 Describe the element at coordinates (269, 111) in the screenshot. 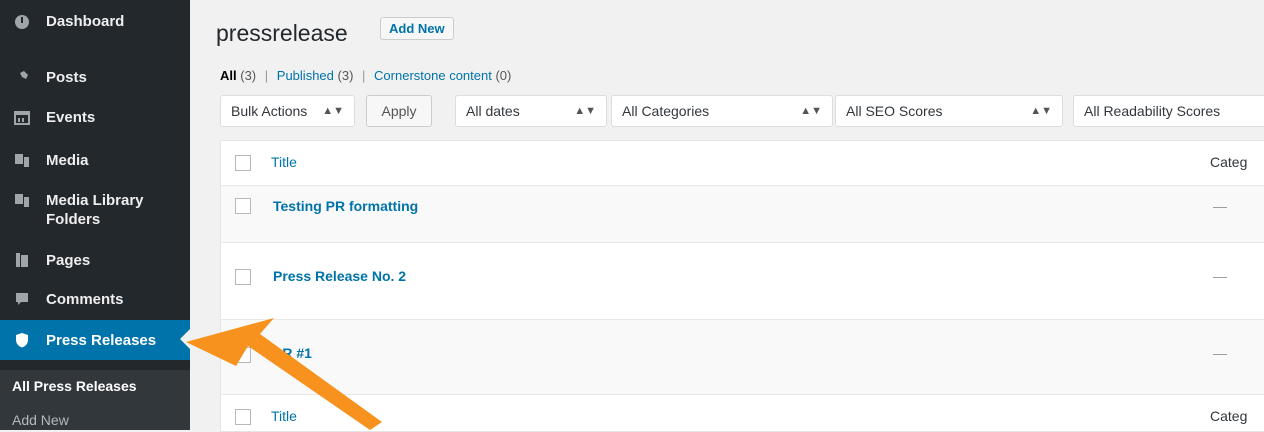

I see `bulk-actions-value: Bulk Actions` at that location.